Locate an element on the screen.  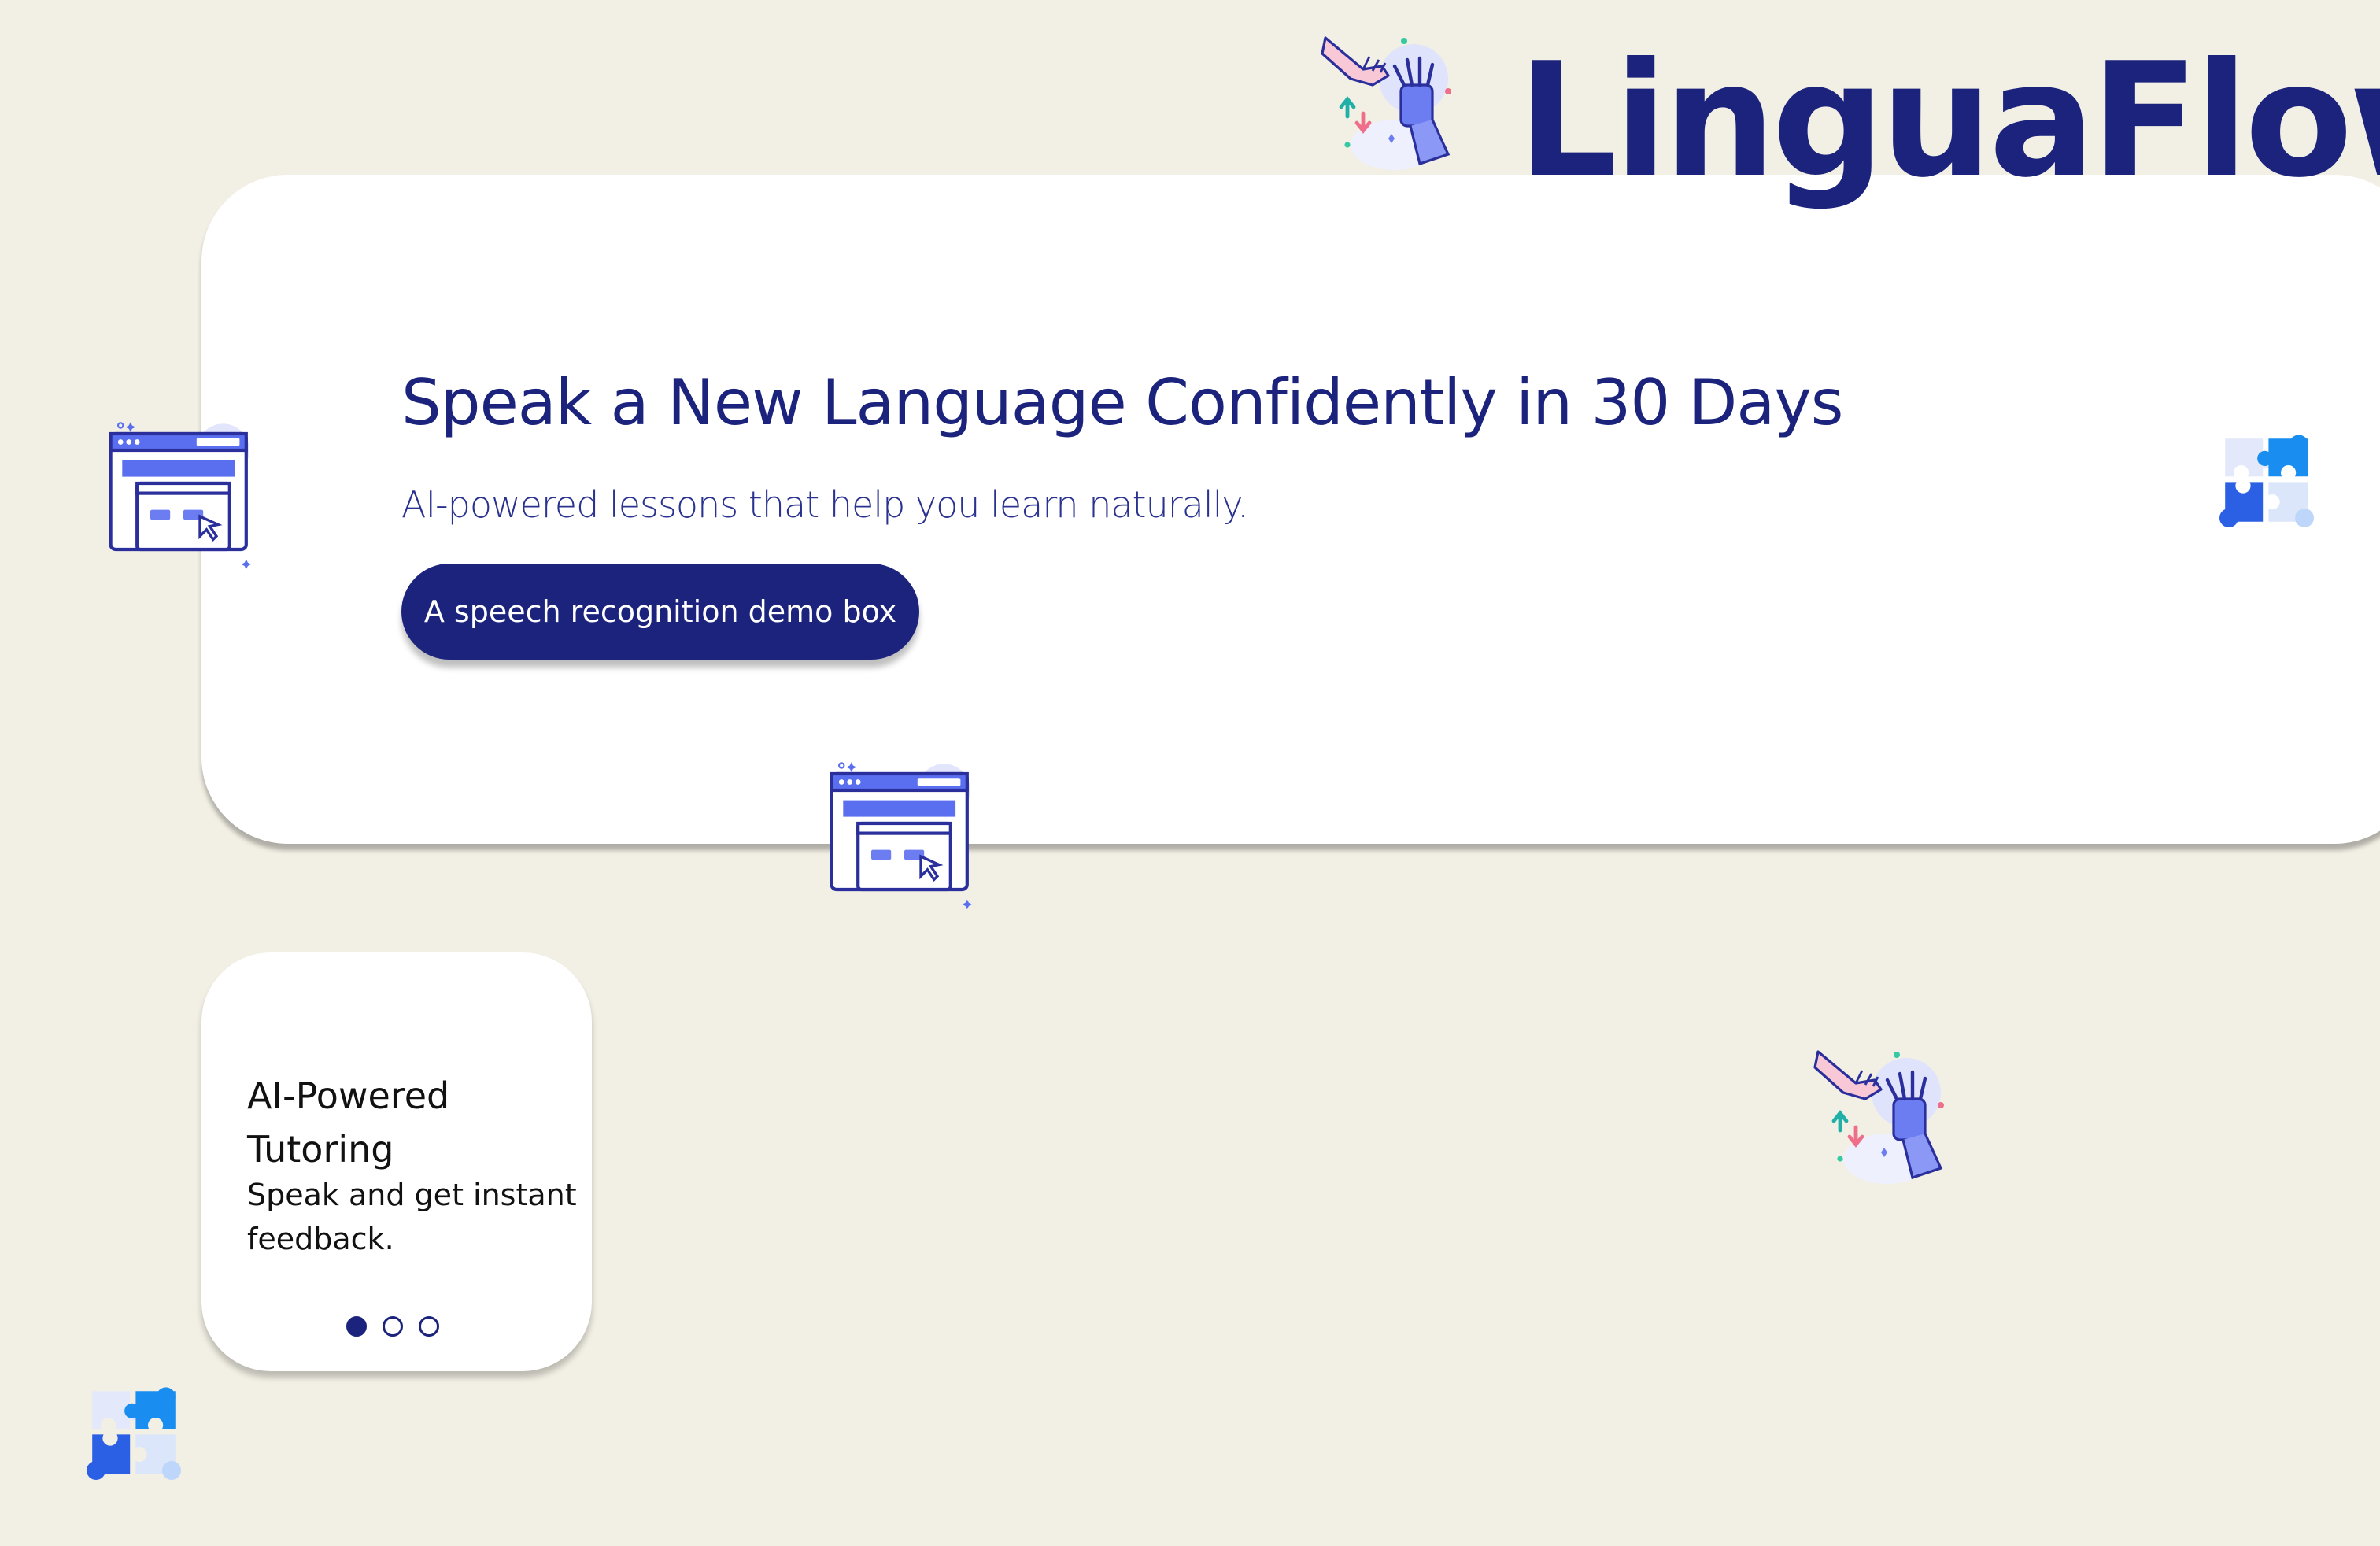
feature-title: AI-Powered Tutoring is located at coordinates (348, 1122).